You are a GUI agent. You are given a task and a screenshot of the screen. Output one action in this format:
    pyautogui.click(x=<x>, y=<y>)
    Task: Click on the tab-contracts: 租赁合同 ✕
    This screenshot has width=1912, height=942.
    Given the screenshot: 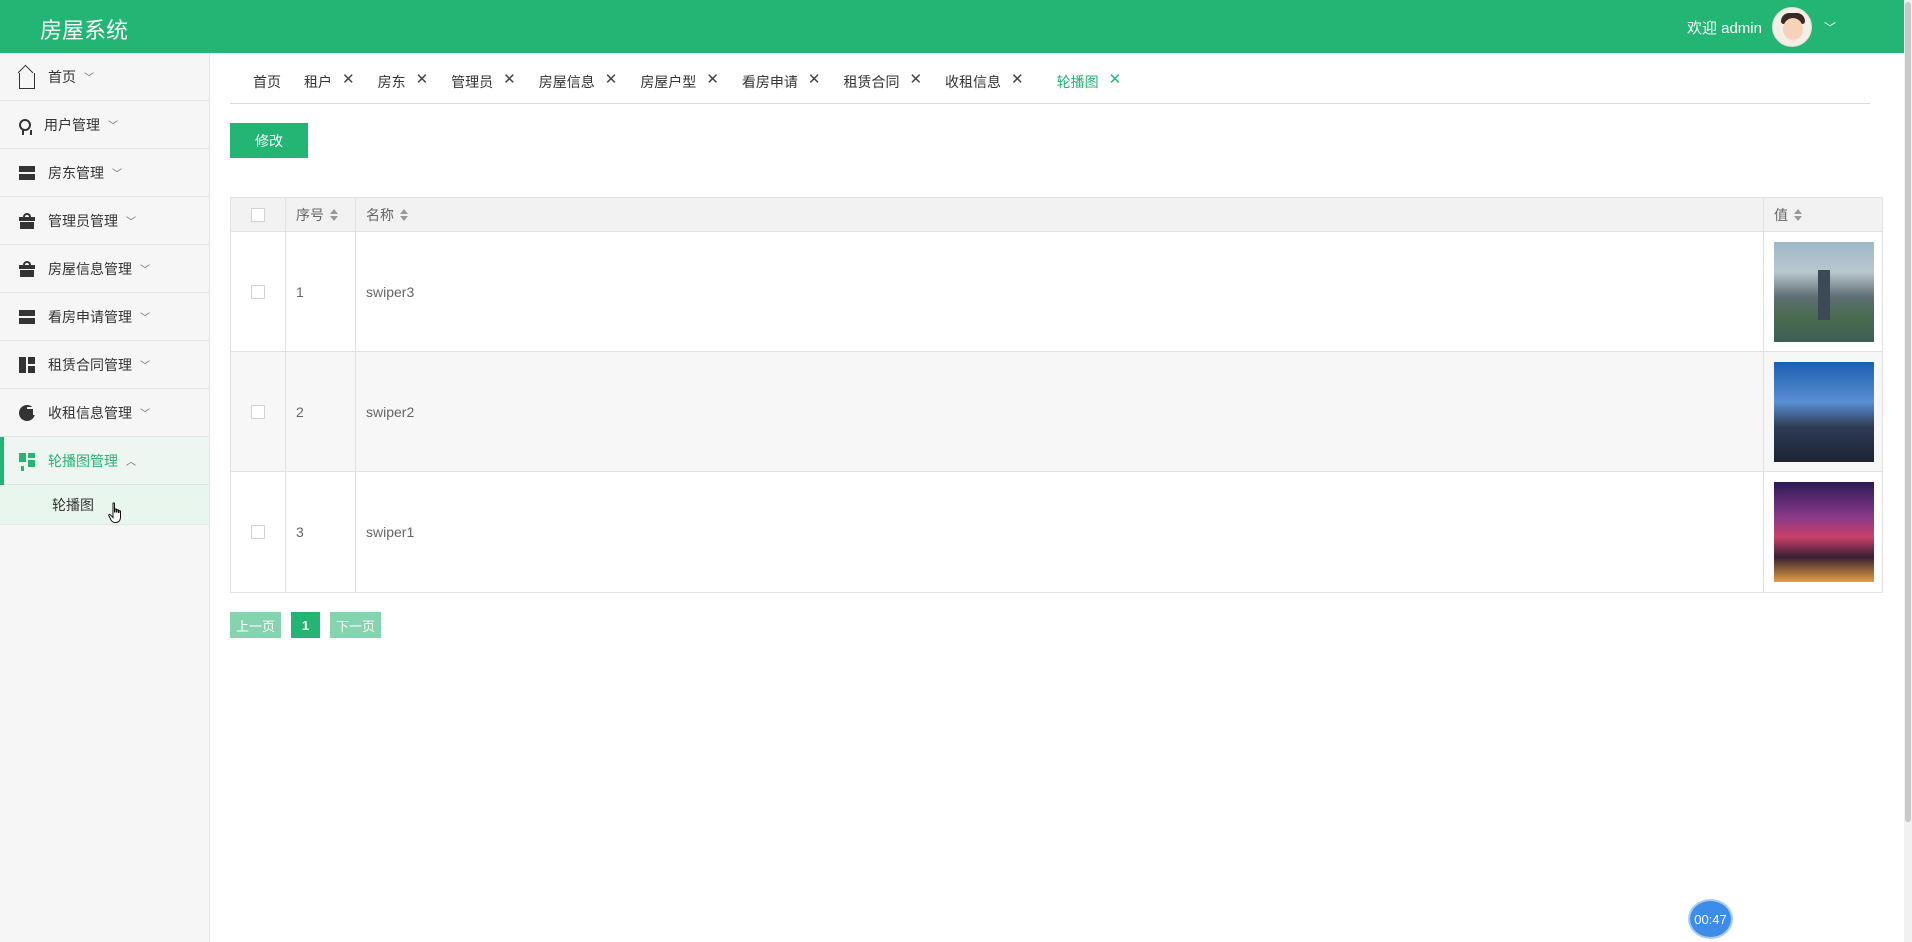 What is the action you would take?
    pyautogui.click(x=871, y=82)
    